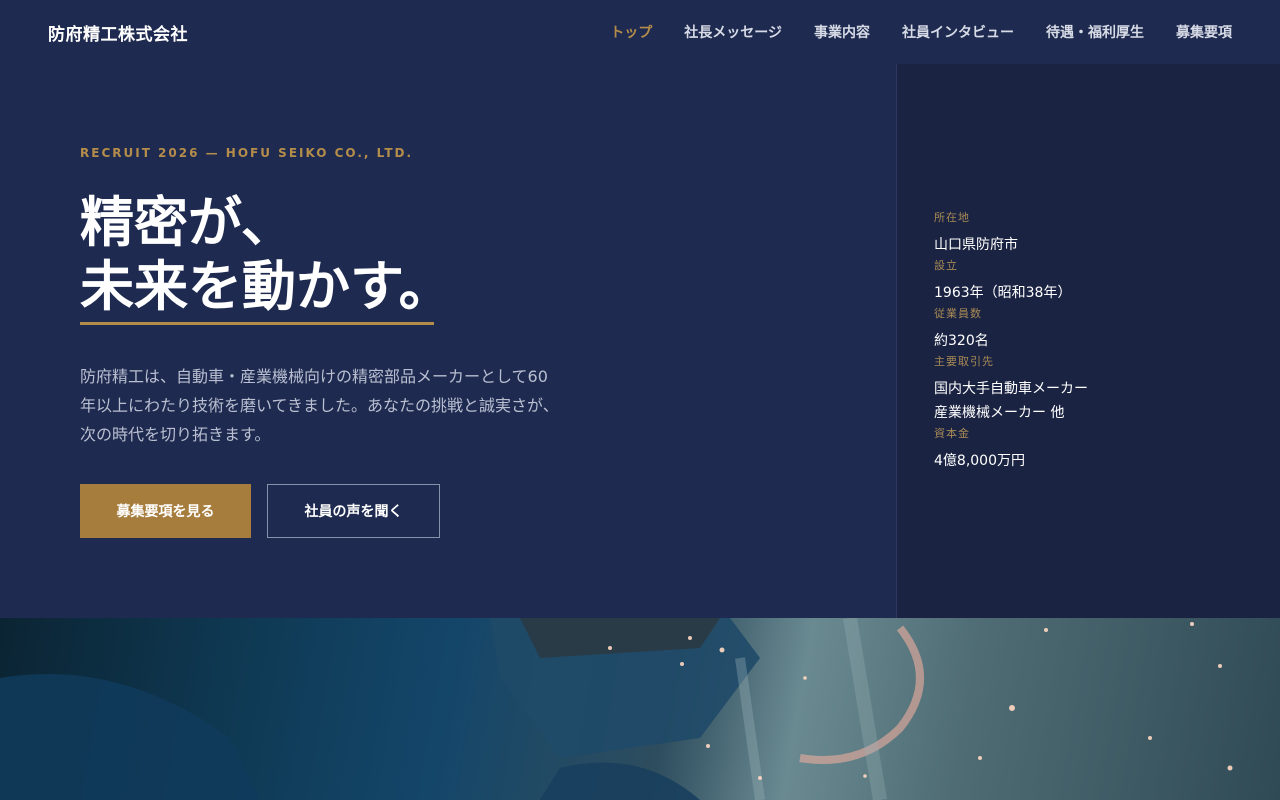 This screenshot has width=1280, height=800. I want to click on view-recruitment-button: 募集要項を見る, so click(165, 511).